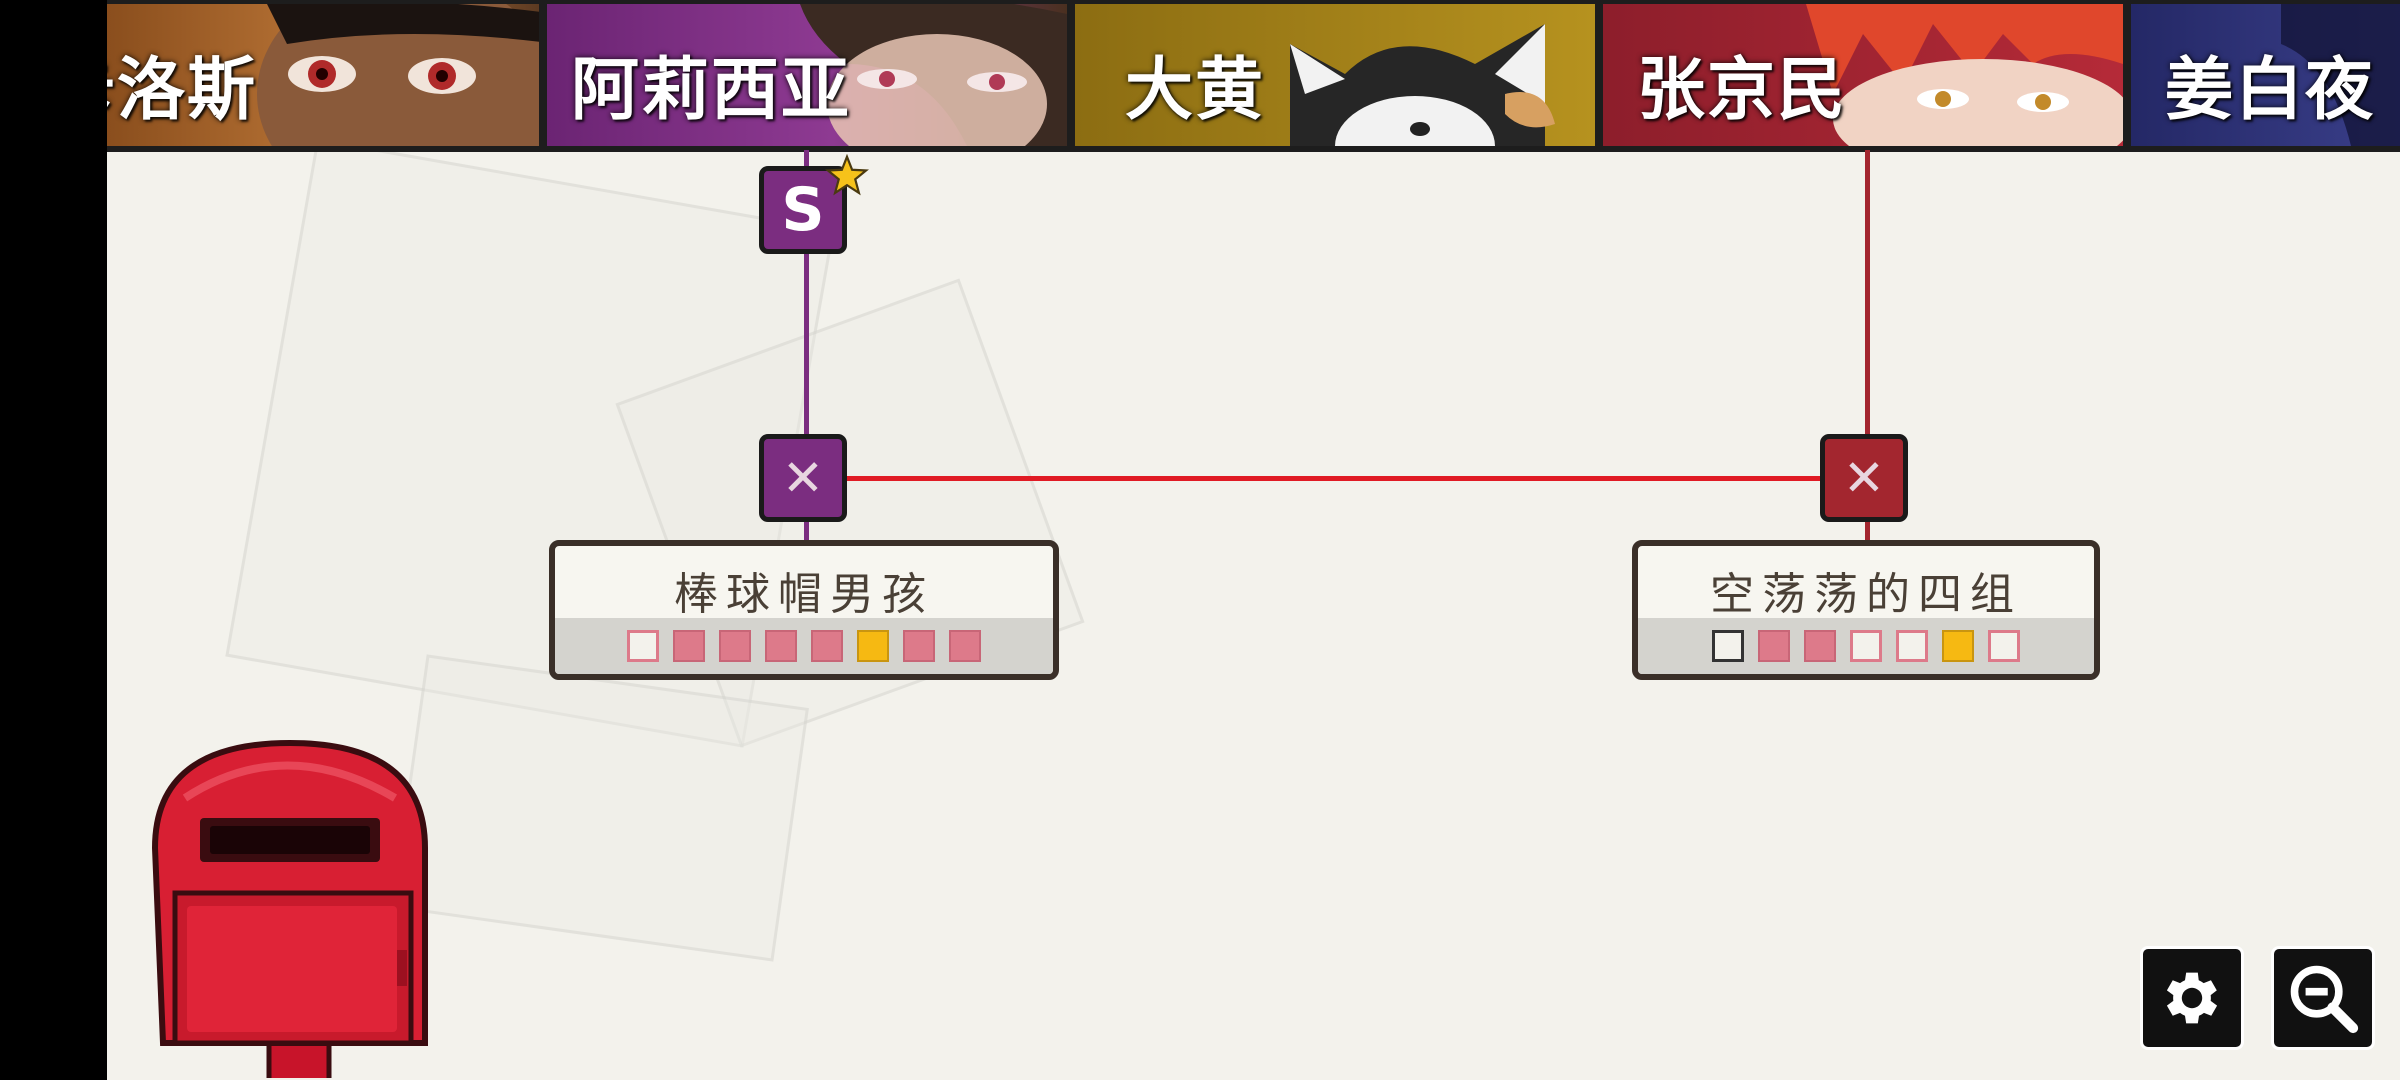  I want to click on character-name-dahuang: 大黄, so click(1195, 90).